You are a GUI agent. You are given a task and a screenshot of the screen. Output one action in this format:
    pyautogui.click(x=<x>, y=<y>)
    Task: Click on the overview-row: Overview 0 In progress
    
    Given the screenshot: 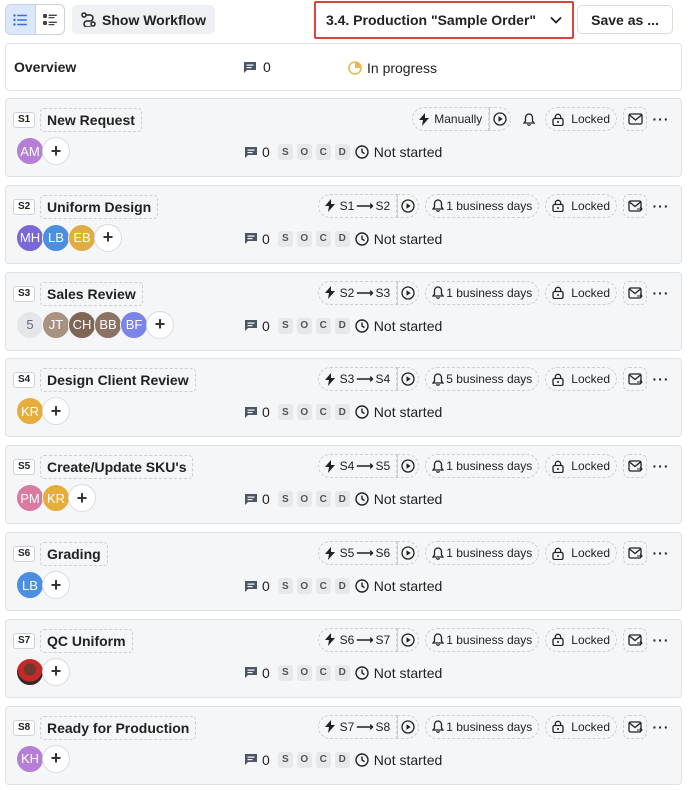 What is the action you would take?
    pyautogui.click(x=343, y=67)
    